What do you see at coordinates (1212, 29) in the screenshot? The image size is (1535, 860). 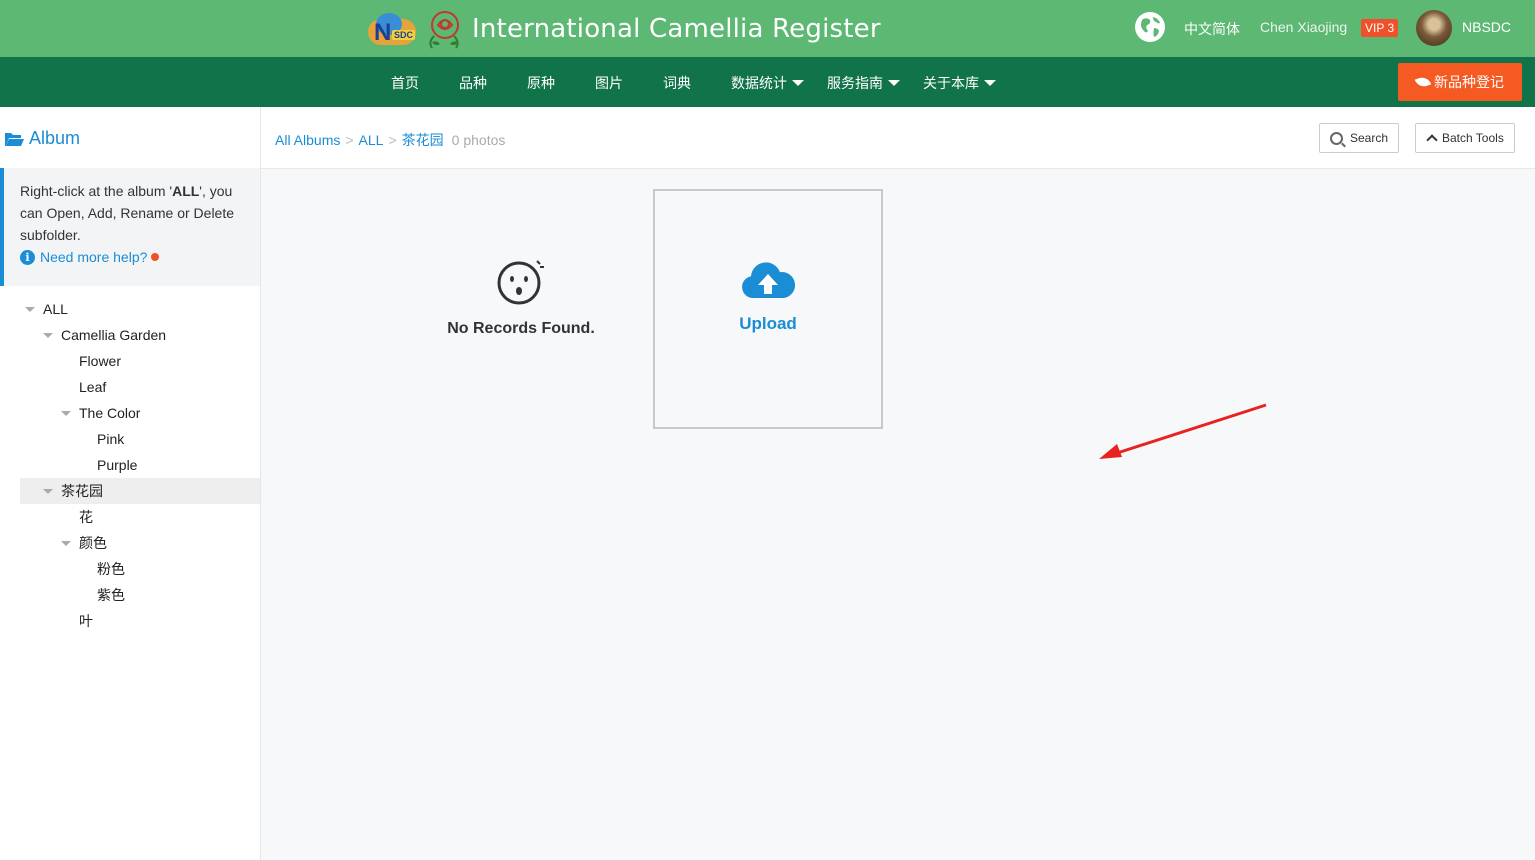 I see `language-switch: 中文简体` at bounding box center [1212, 29].